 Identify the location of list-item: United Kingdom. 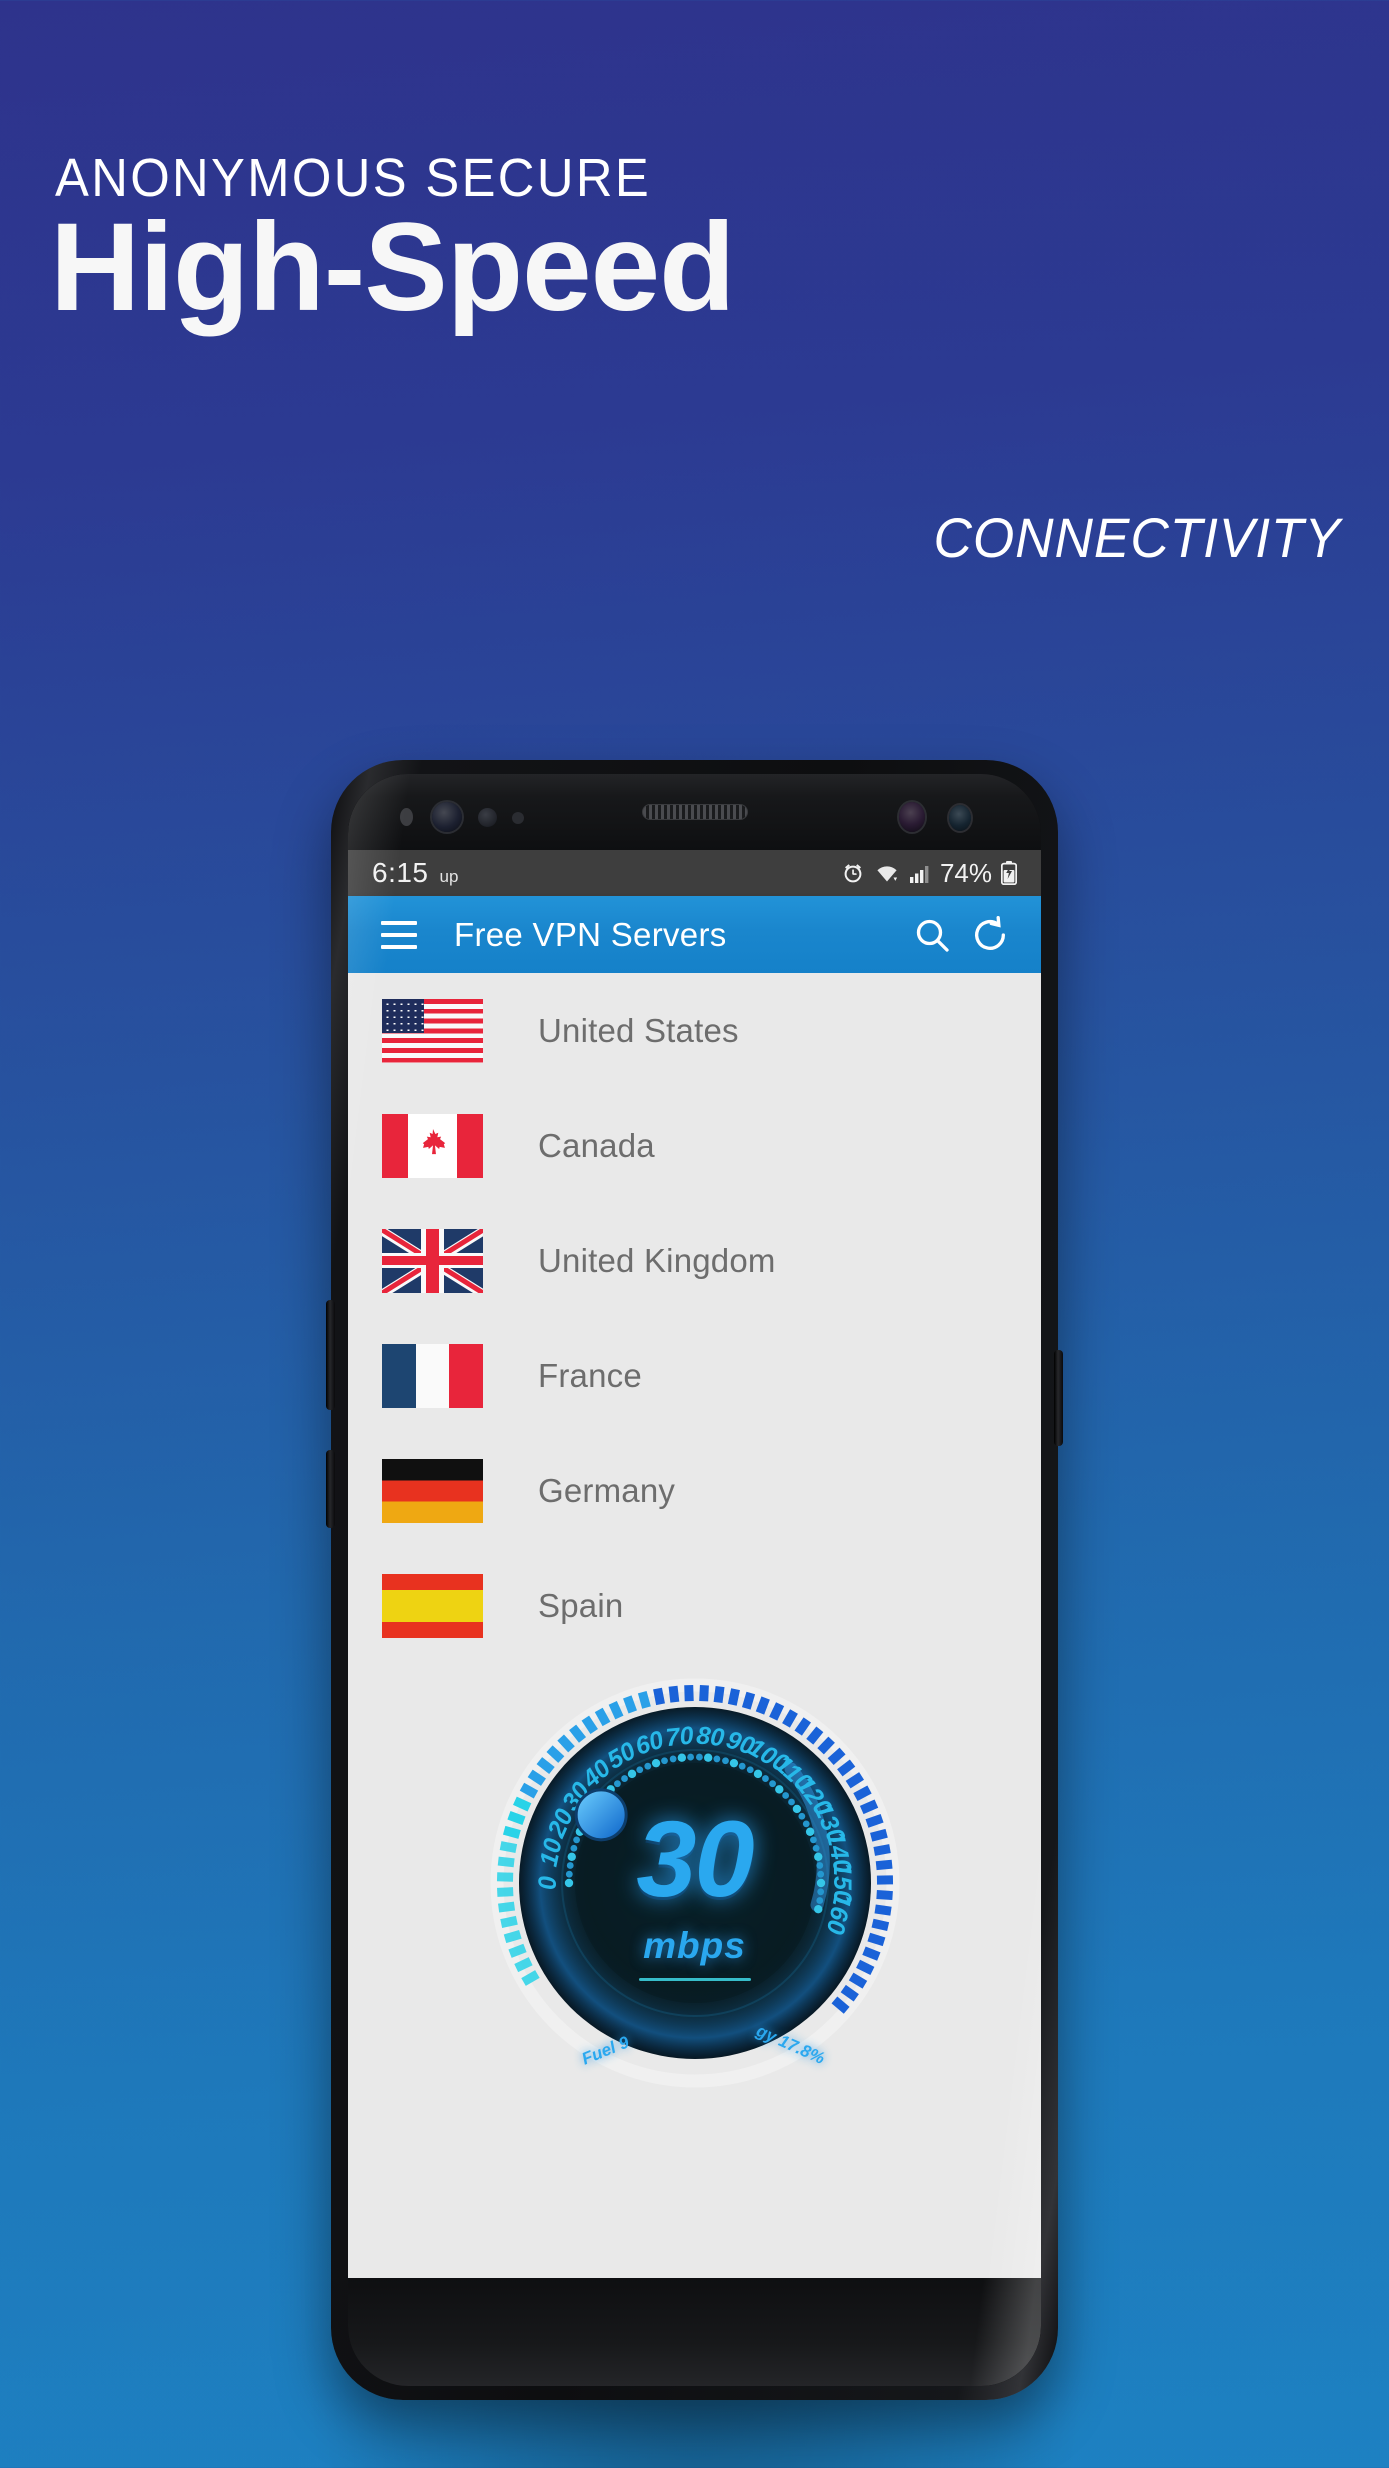
(694, 1260).